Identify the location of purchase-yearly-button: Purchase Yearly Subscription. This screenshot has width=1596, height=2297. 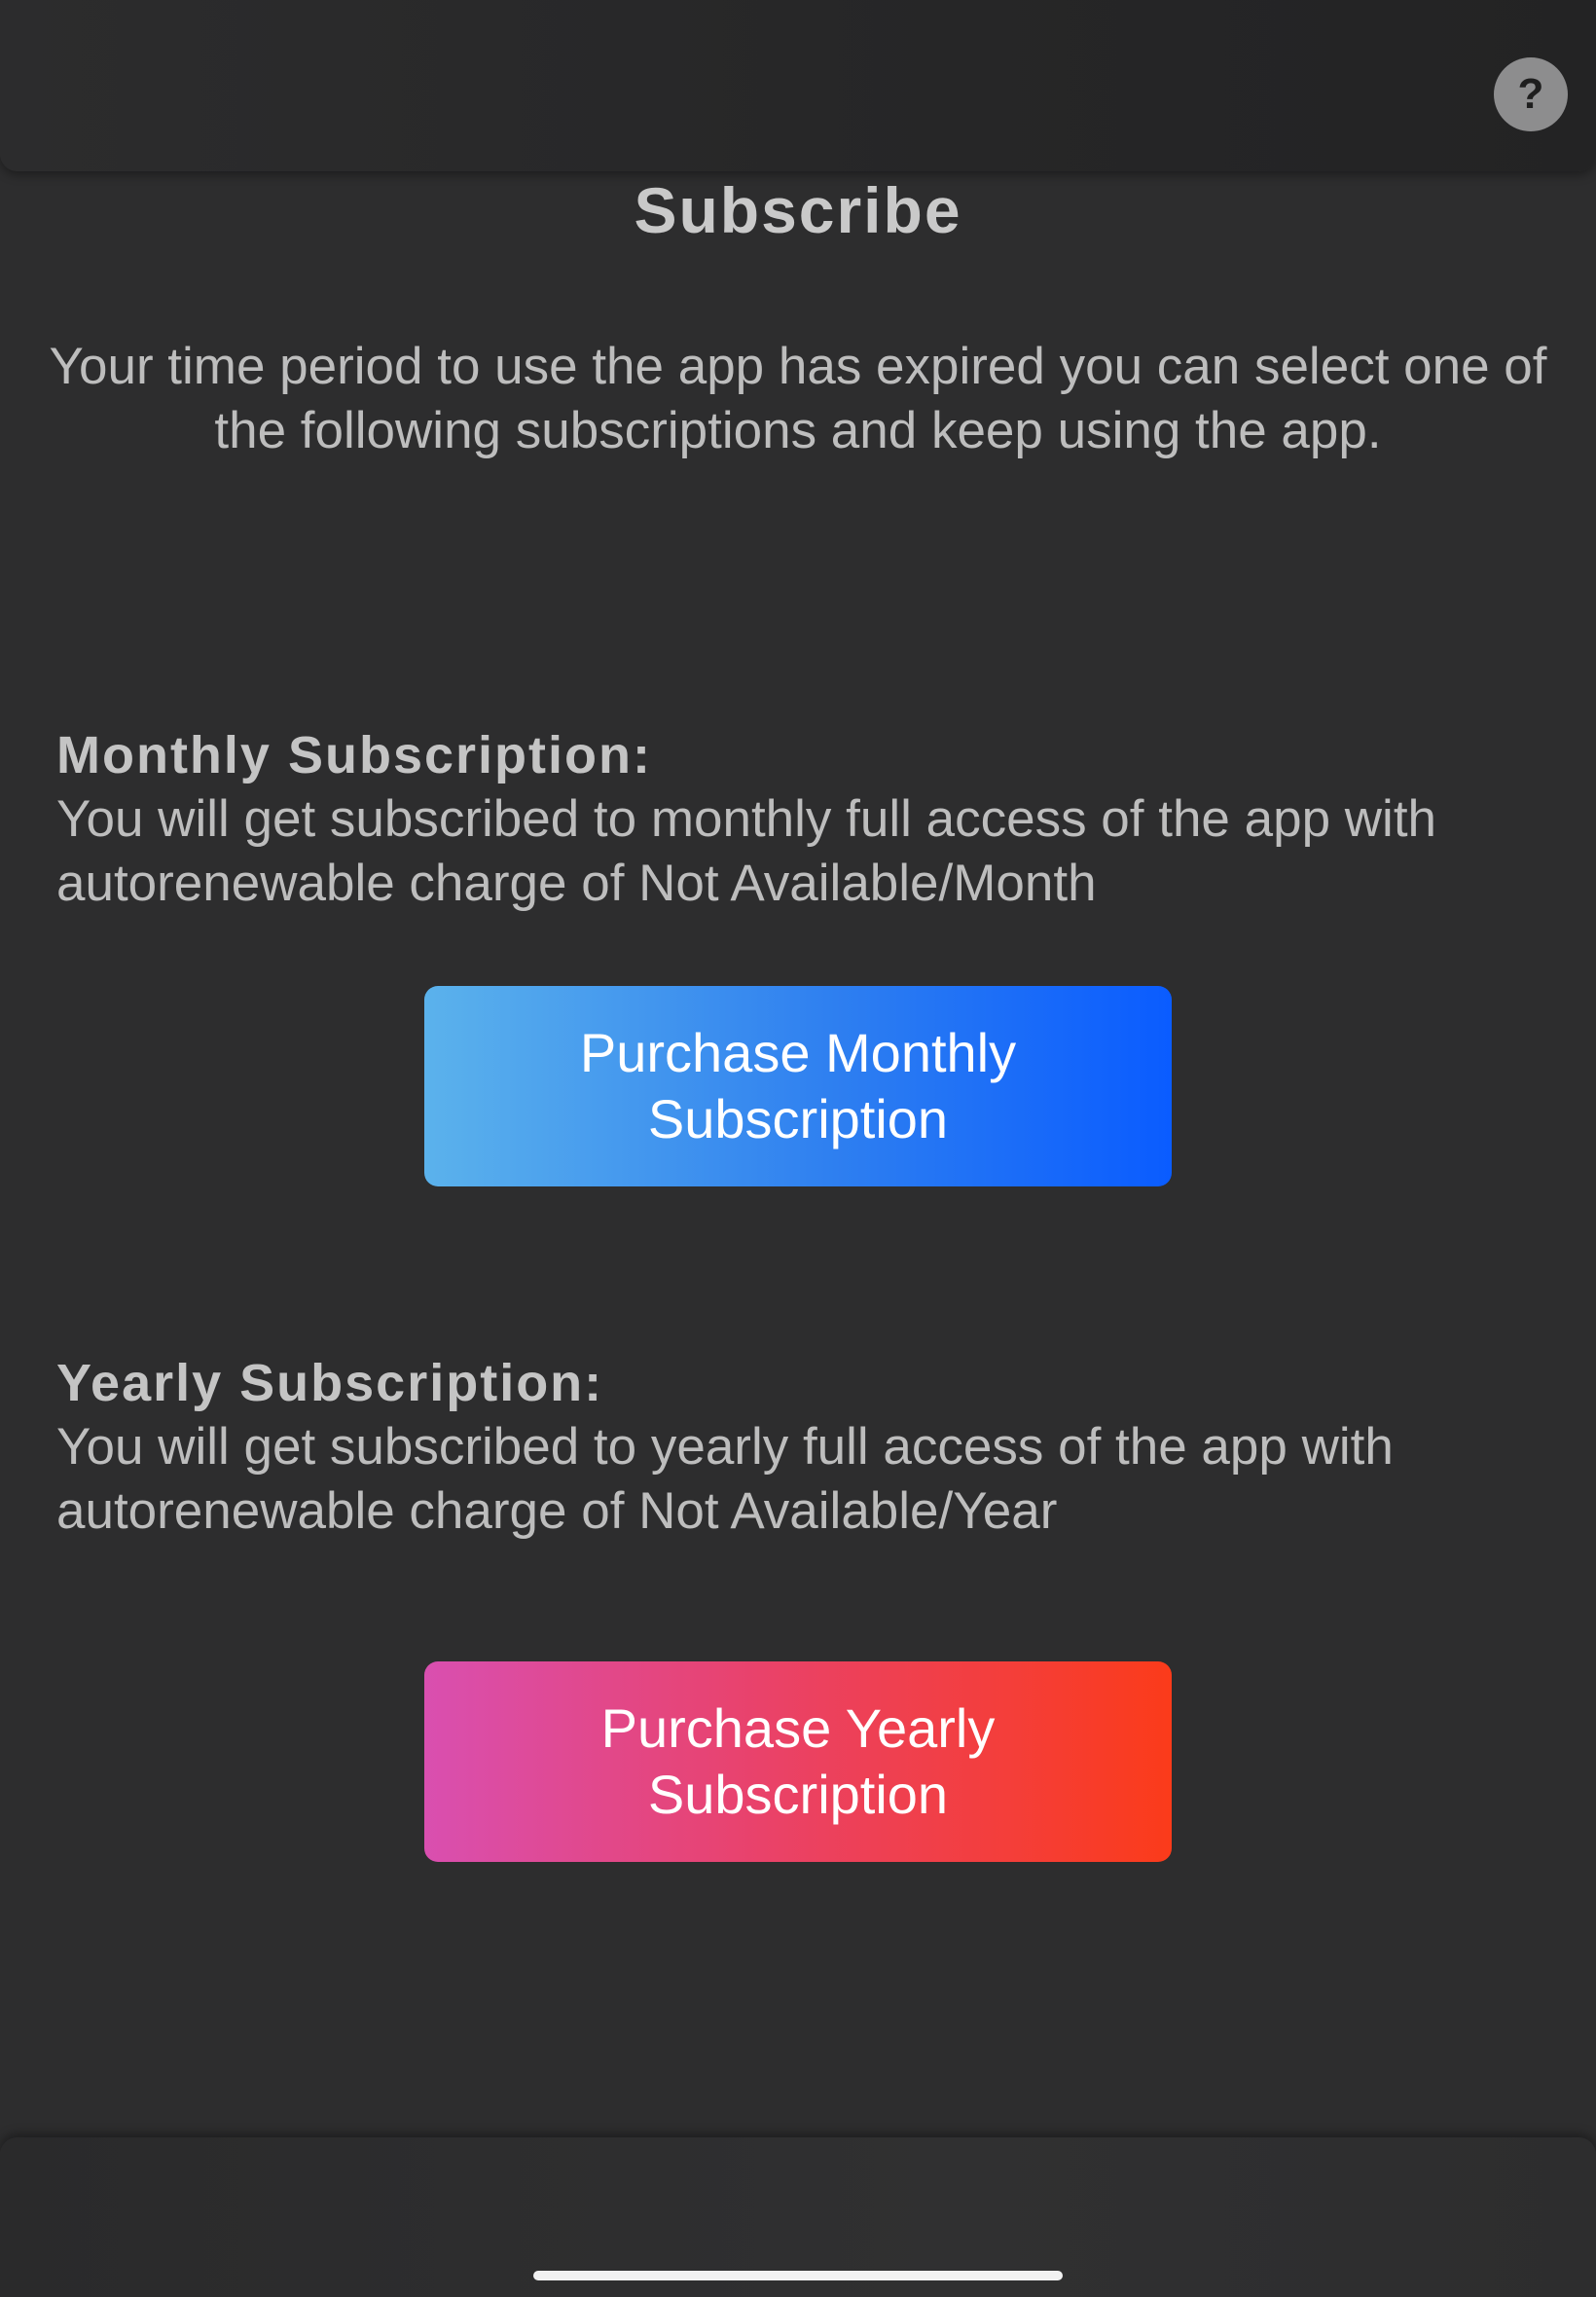
(798, 1761).